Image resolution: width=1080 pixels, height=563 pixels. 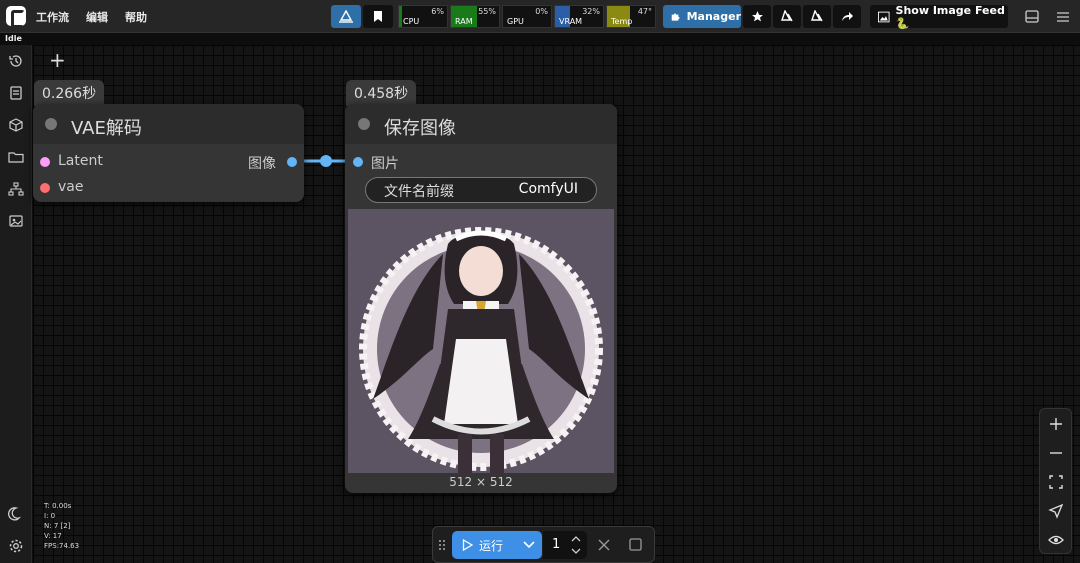 What do you see at coordinates (1056, 511) in the screenshot?
I see `select-mode-icon` at bounding box center [1056, 511].